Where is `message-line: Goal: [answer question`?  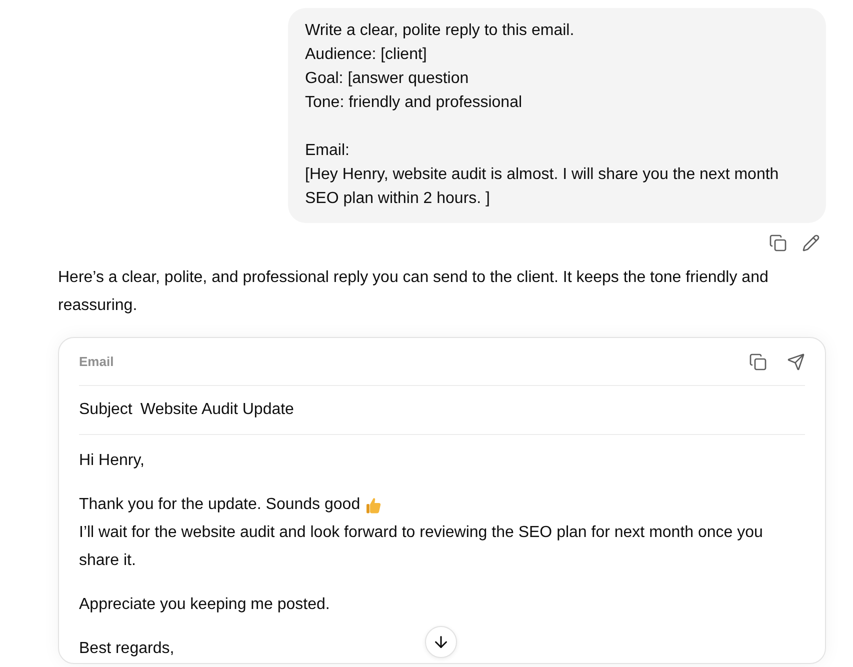
message-line: Goal: [answer question is located at coordinates (387, 79).